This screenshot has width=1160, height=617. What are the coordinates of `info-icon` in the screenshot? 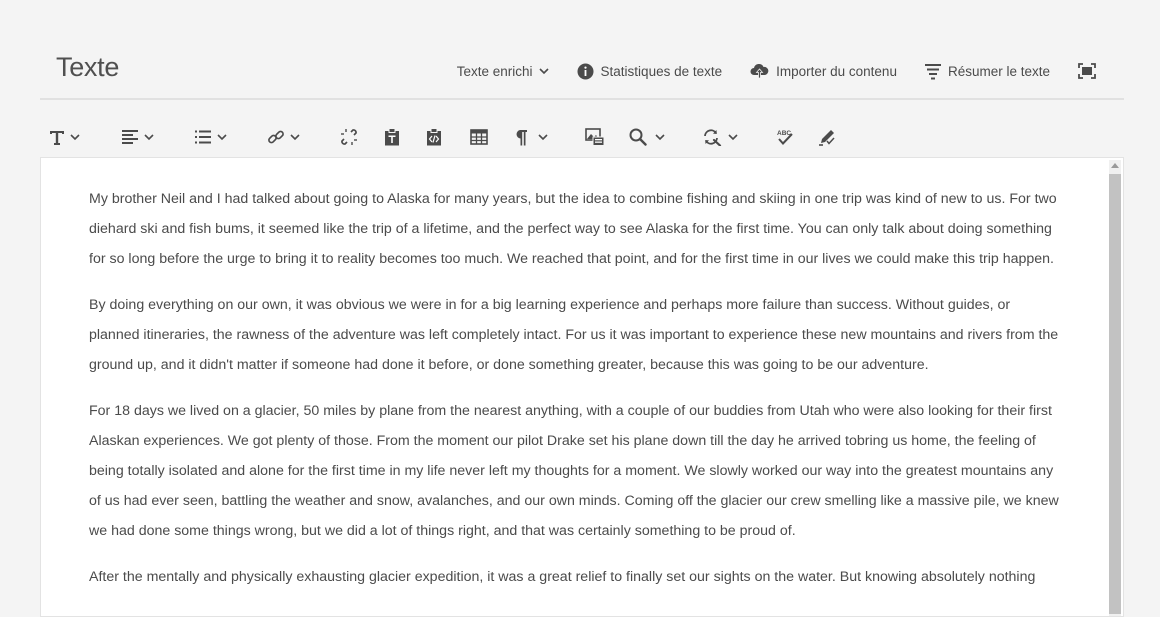 It's located at (585, 71).